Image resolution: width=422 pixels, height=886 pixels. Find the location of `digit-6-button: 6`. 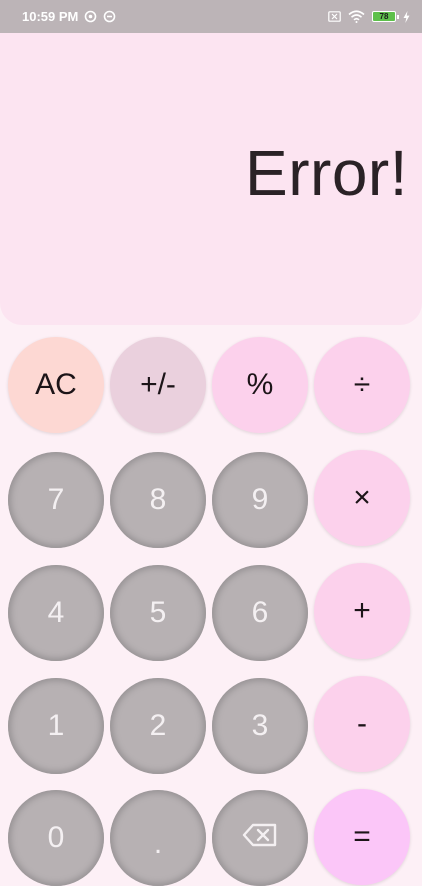

digit-6-button: 6 is located at coordinates (260, 613).